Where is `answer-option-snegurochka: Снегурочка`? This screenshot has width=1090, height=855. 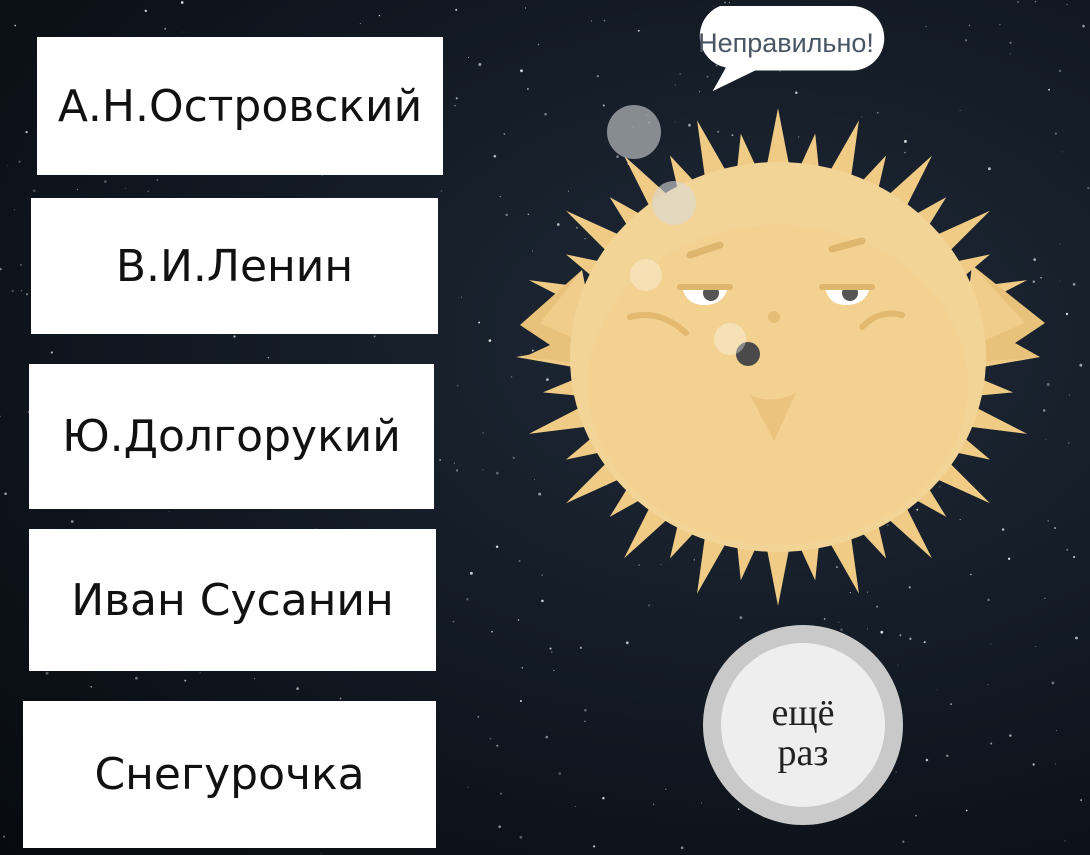 answer-option-snegurochka: Снегурочка is located at coordinates (229, 774).